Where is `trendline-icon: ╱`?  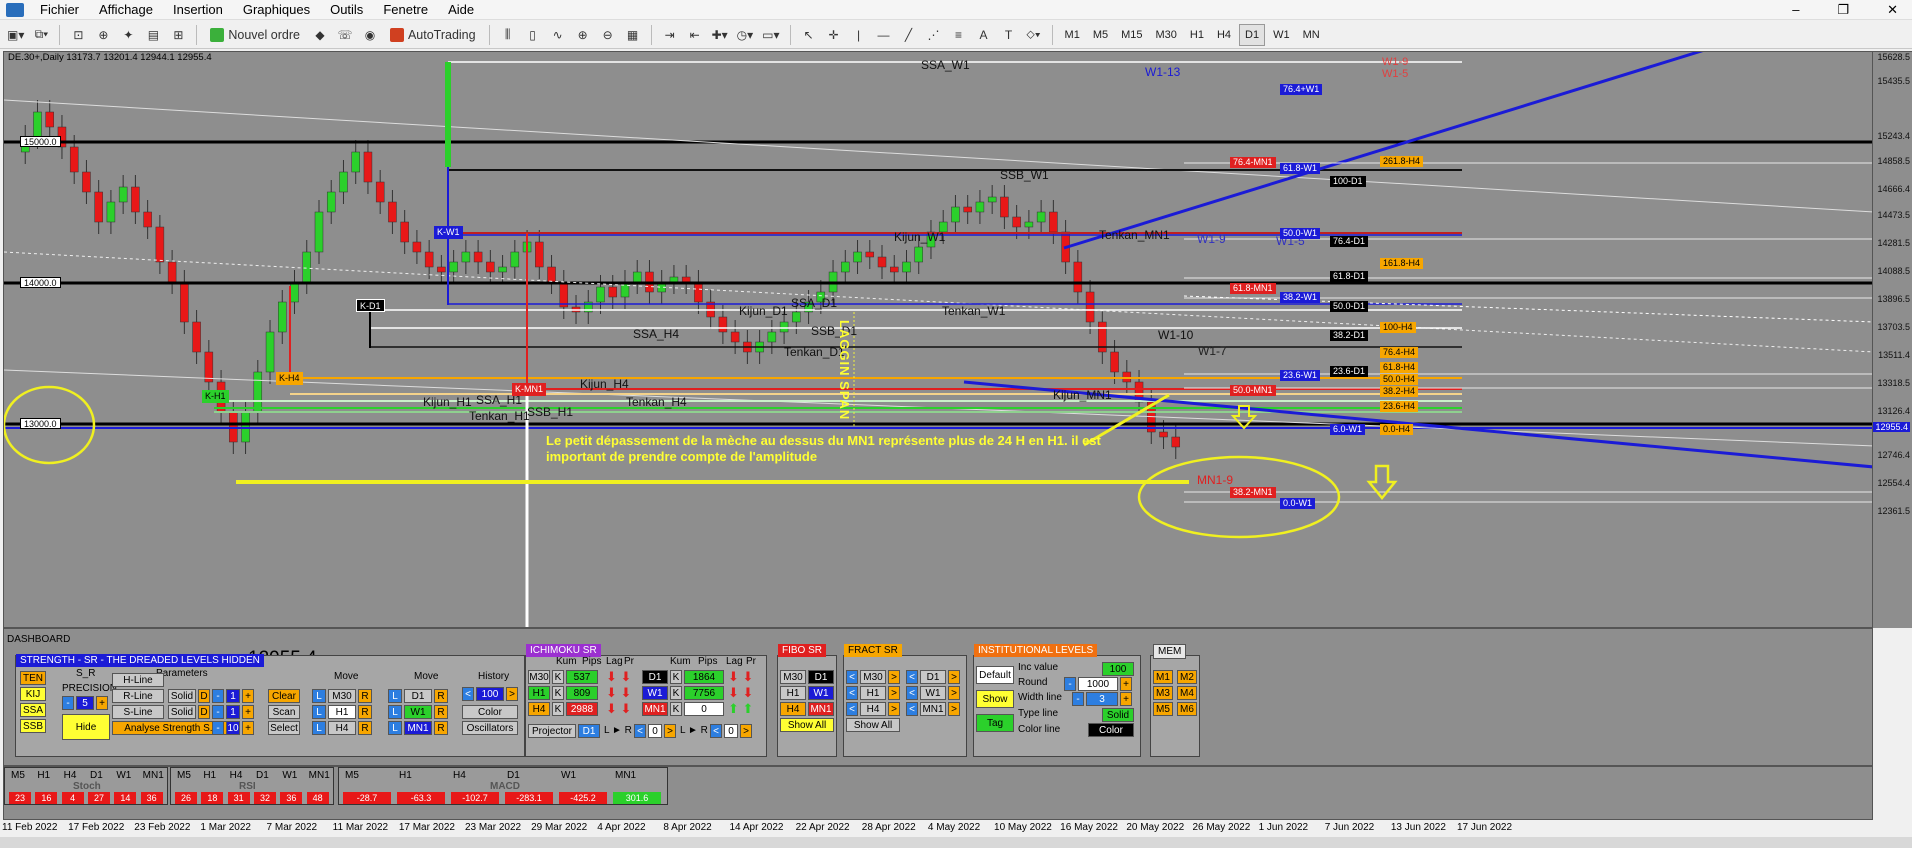 trendline-icon: ╱ is located at coordinates (909, 35).